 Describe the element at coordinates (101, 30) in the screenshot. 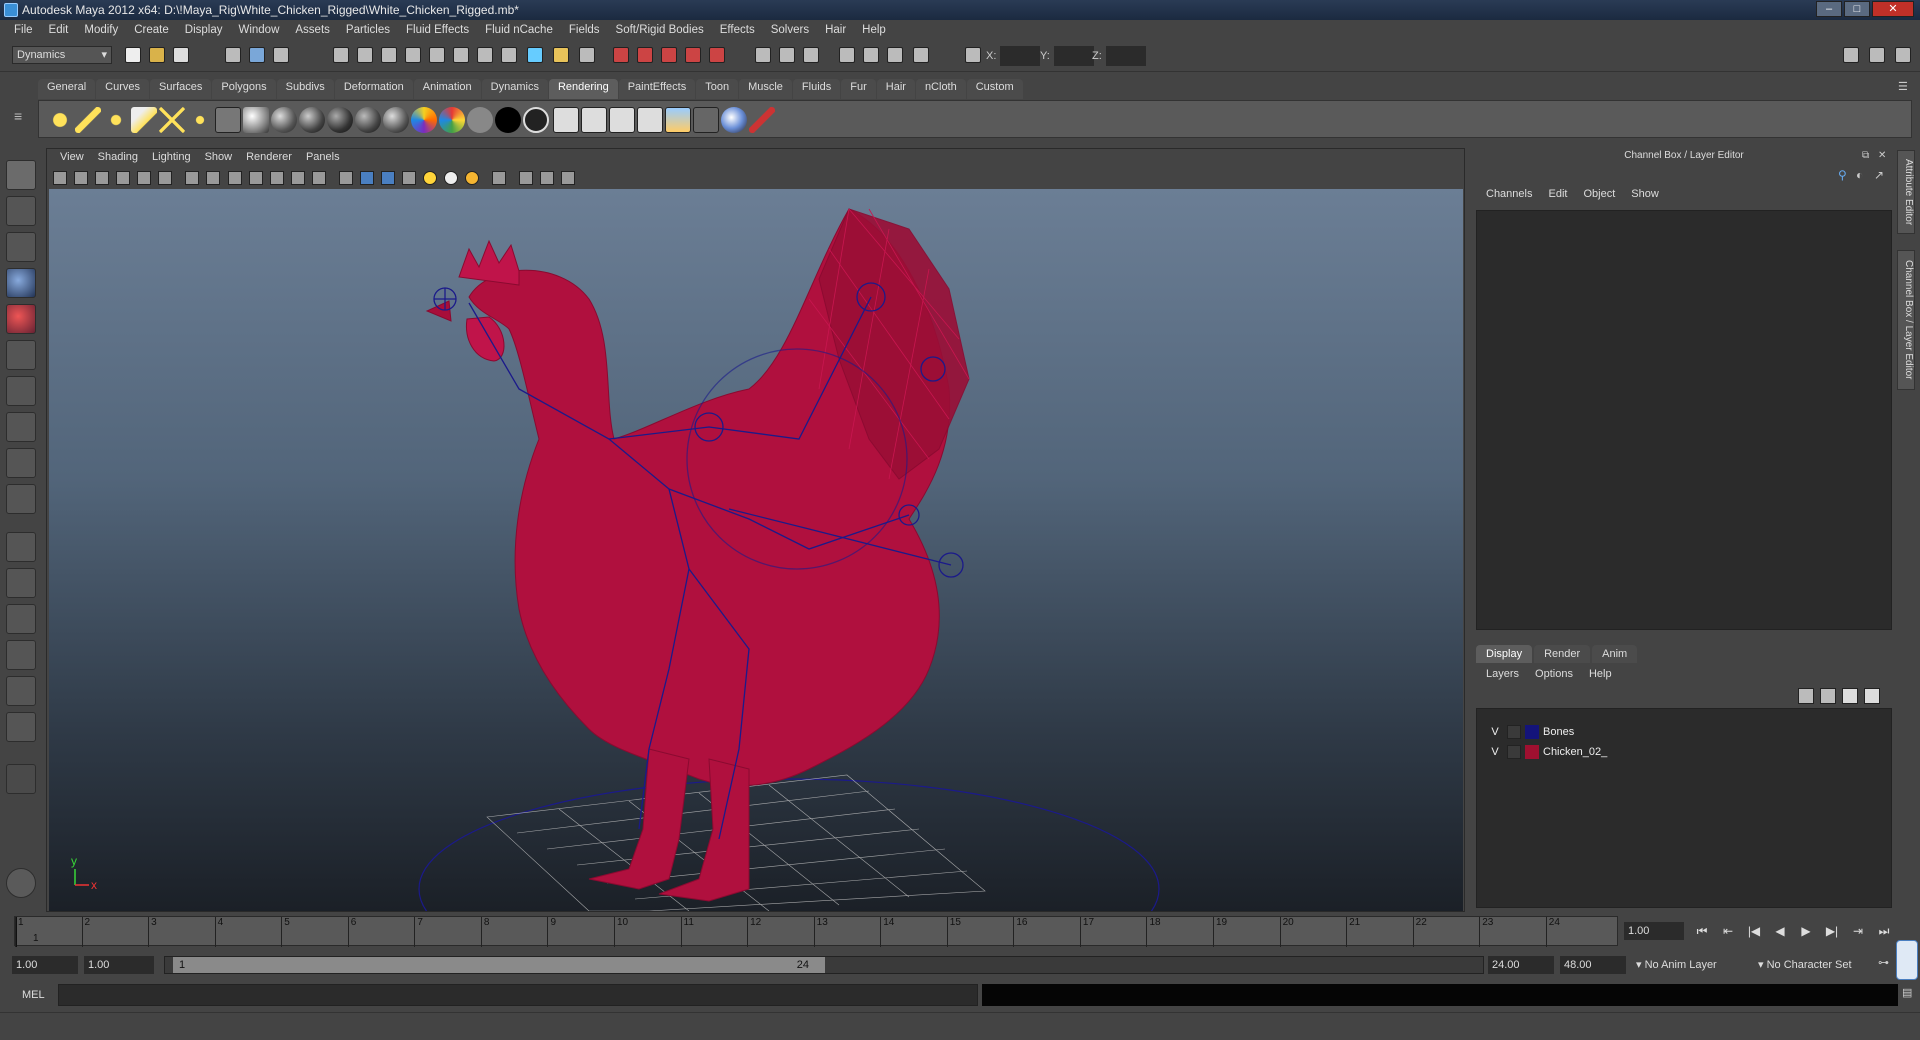

I see `menu-modify: Modify` at that location.